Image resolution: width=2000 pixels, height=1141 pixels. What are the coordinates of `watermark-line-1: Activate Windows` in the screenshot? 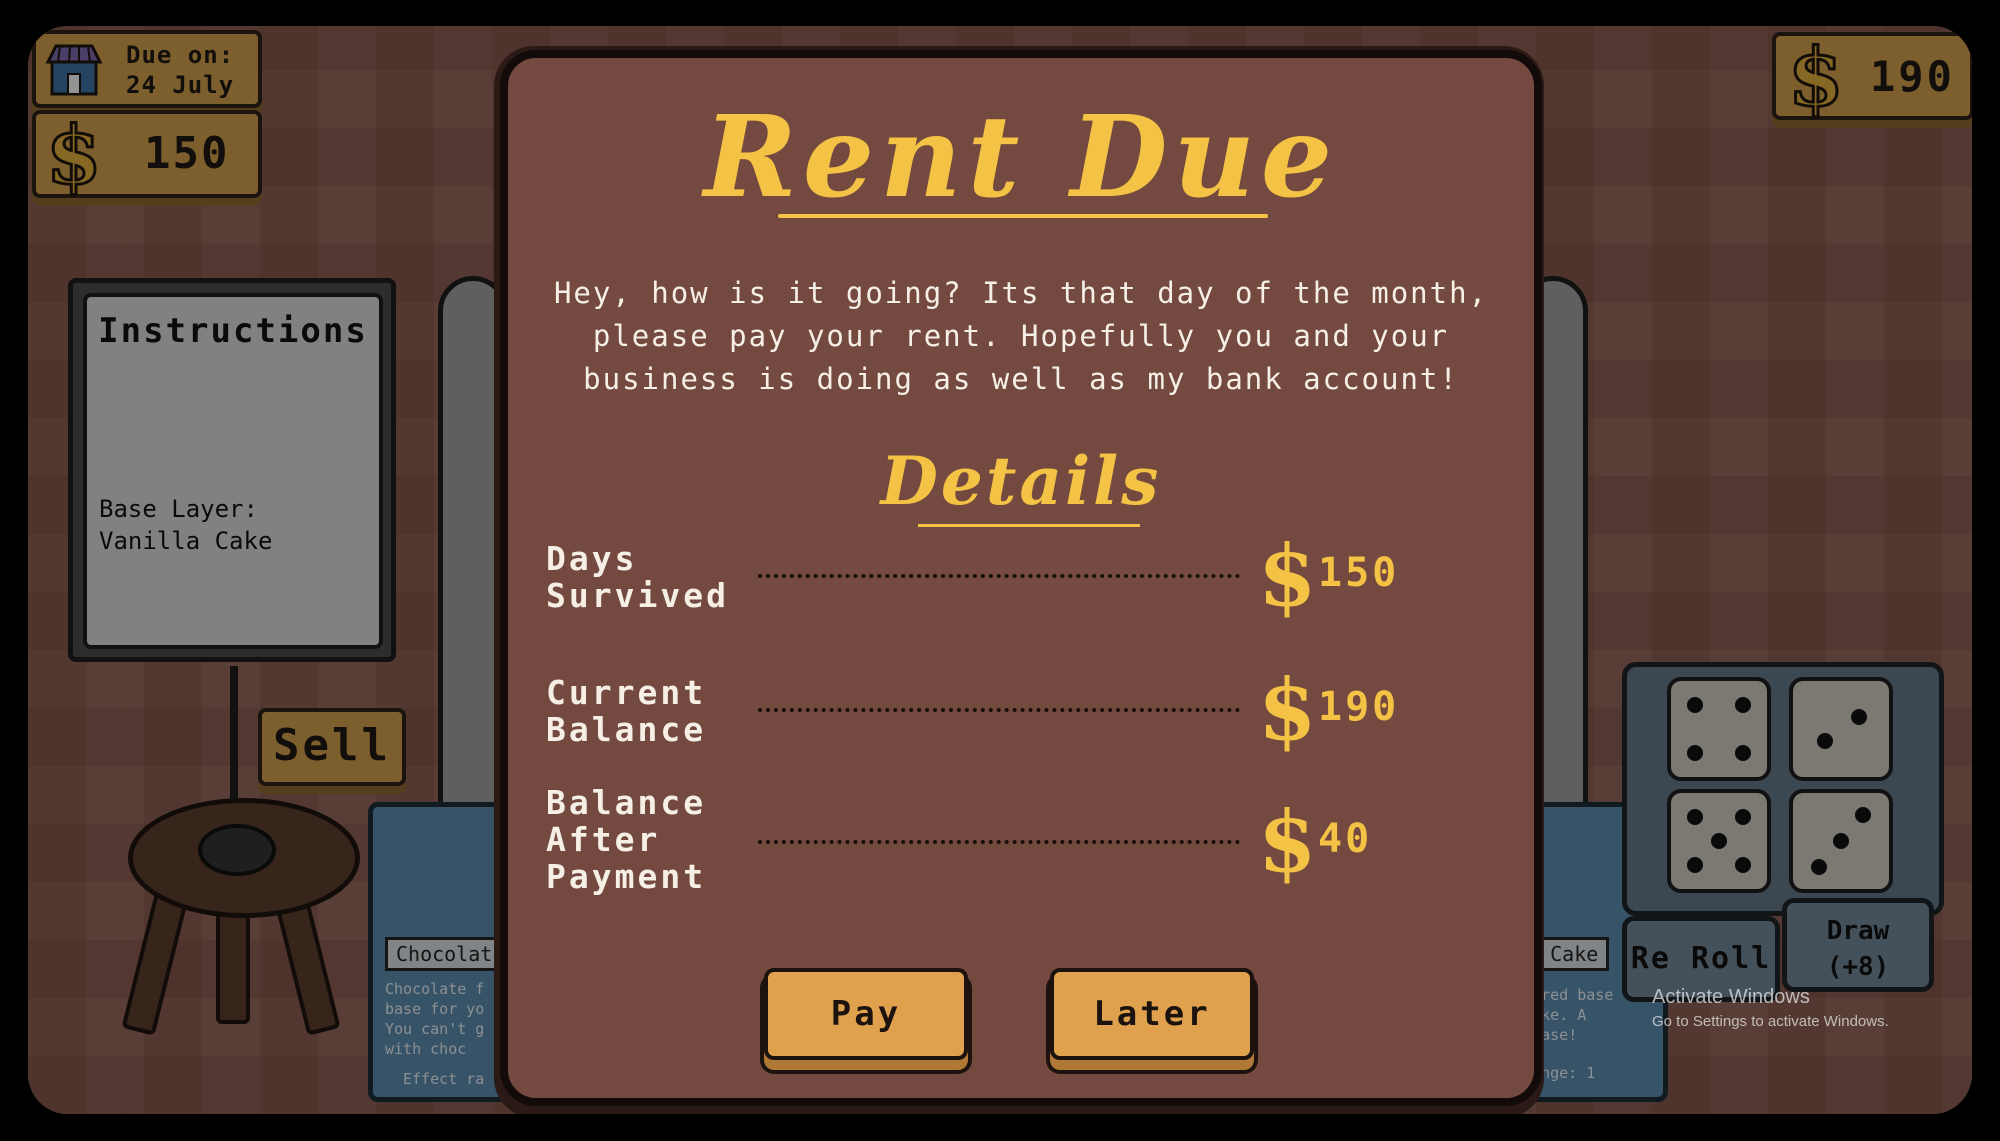 It's located at (1731, 997).